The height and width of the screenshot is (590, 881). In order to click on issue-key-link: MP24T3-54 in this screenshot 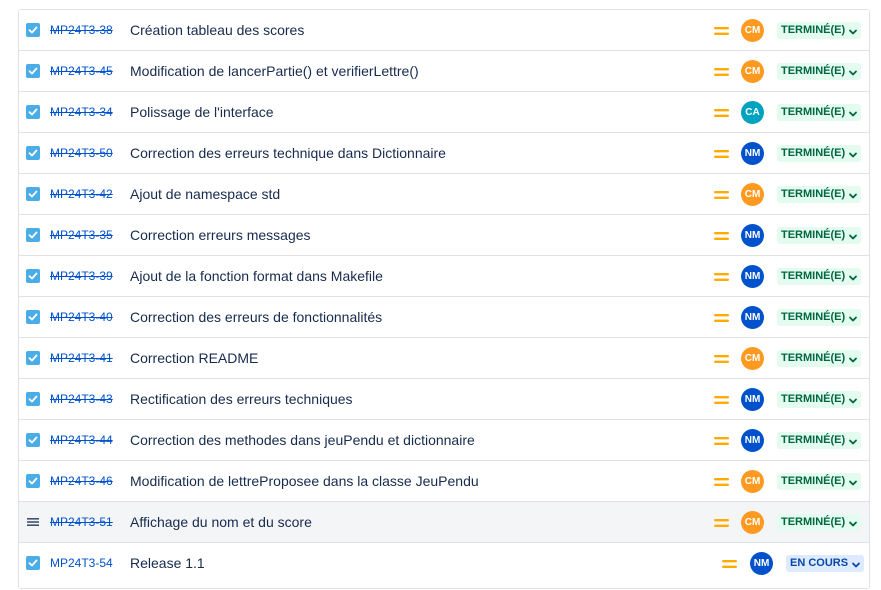, I will do `click(81, 563)`.